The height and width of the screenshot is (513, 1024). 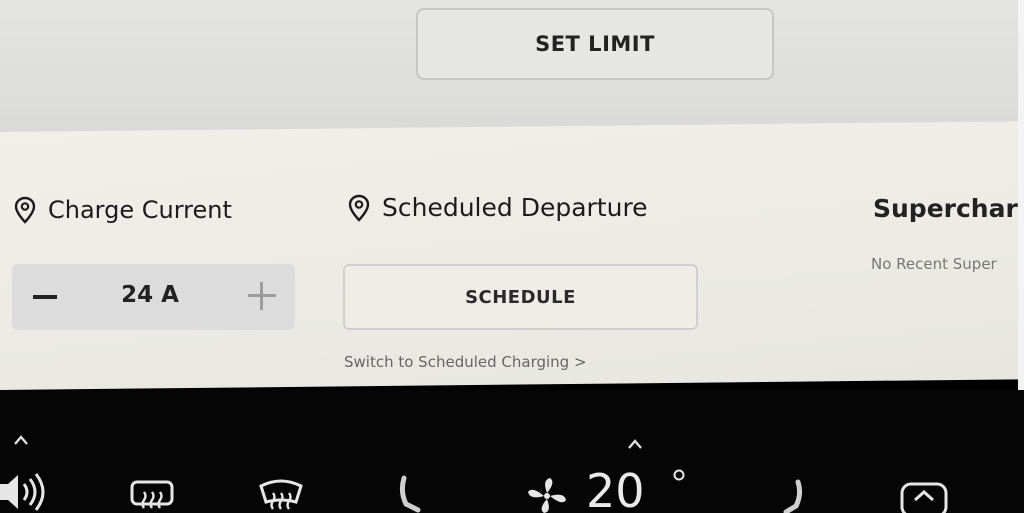 I want to click on seat-heater-right-icon, so click(x=793, y=495).